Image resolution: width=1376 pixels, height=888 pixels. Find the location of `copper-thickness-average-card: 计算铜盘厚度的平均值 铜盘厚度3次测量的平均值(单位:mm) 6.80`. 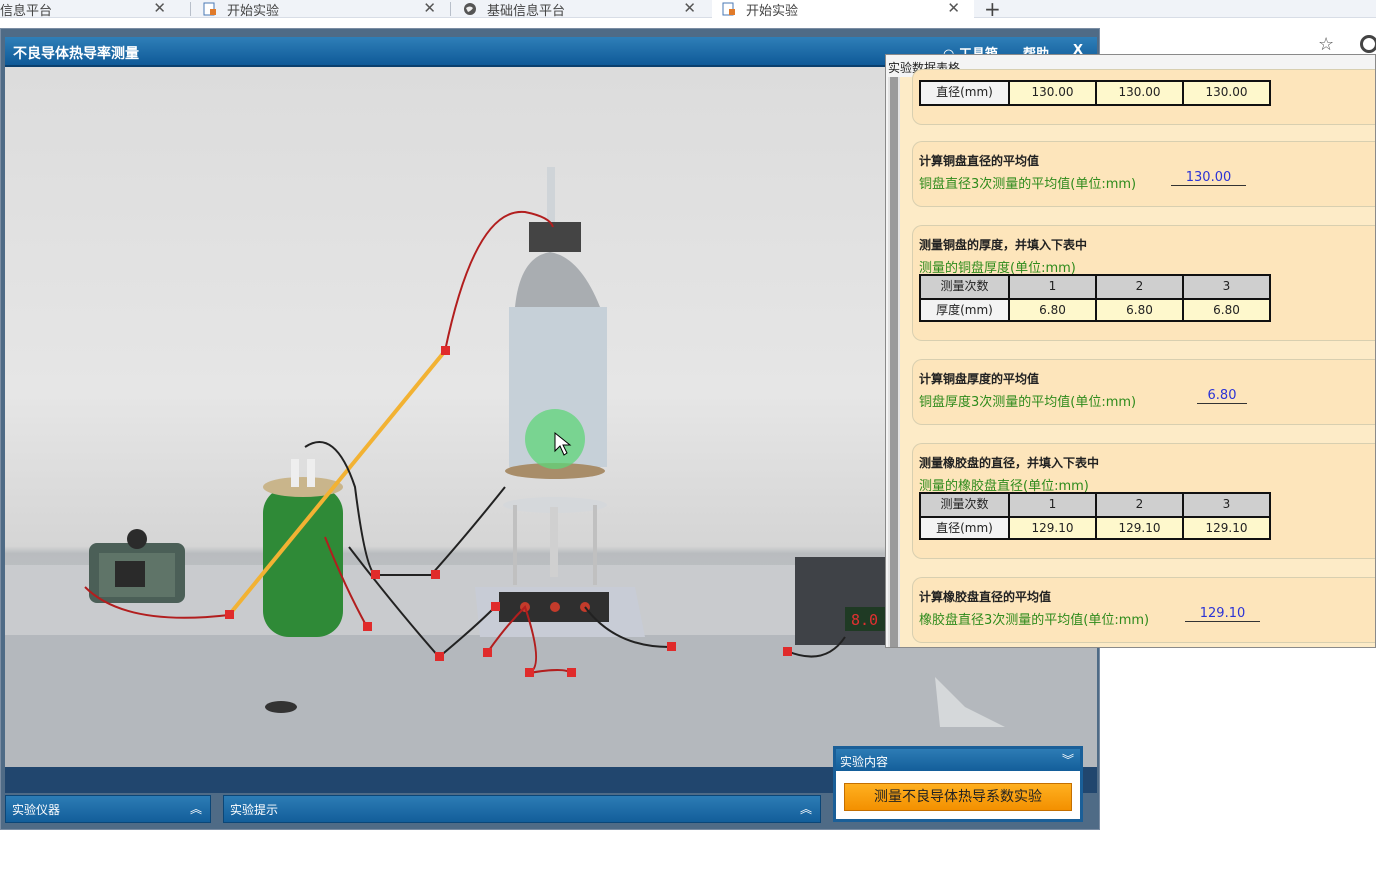

copper-thickness-average-card: 计算铜盘厚度的平均值 铜盘厚度3次测量的平均值(单位:mm) 6.80 is located at coordinates (1143, 392).